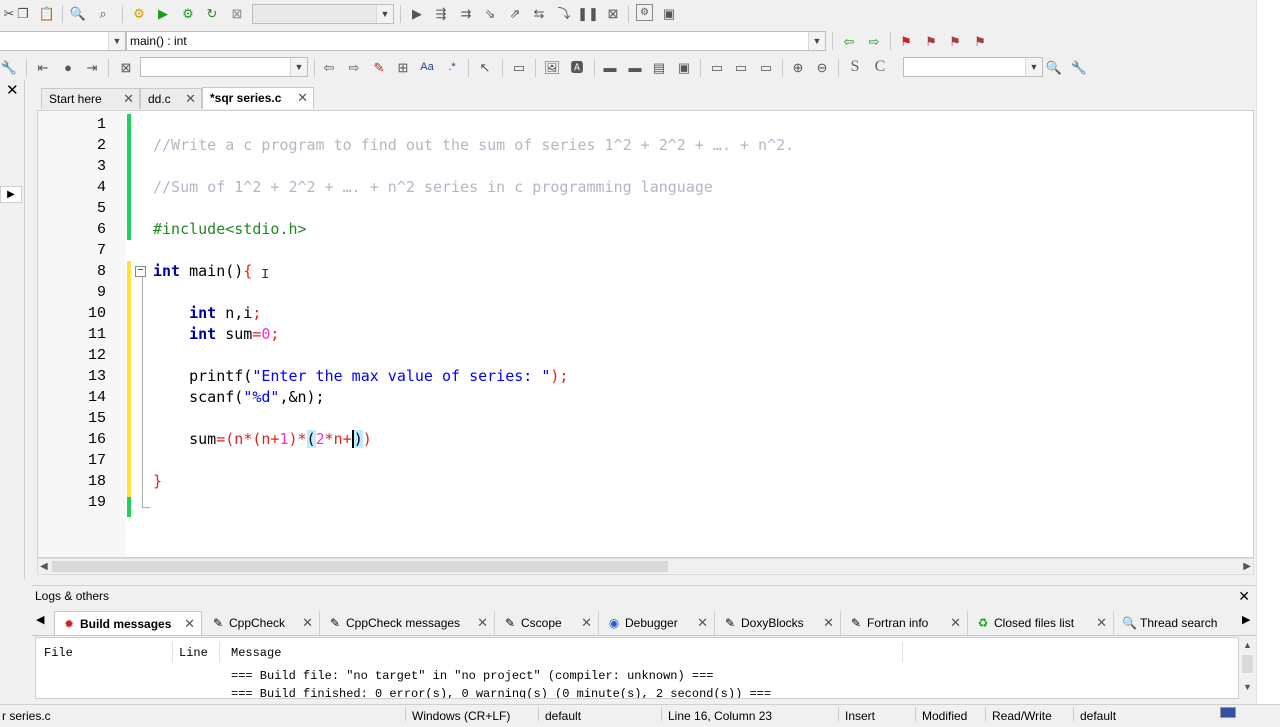 This screenshot has height=727, width=1280. What do you see at coordinates (329, 67) in the screenshot?
I see `arrow-left-icon: ⇦` at bounding box center [329, 67].